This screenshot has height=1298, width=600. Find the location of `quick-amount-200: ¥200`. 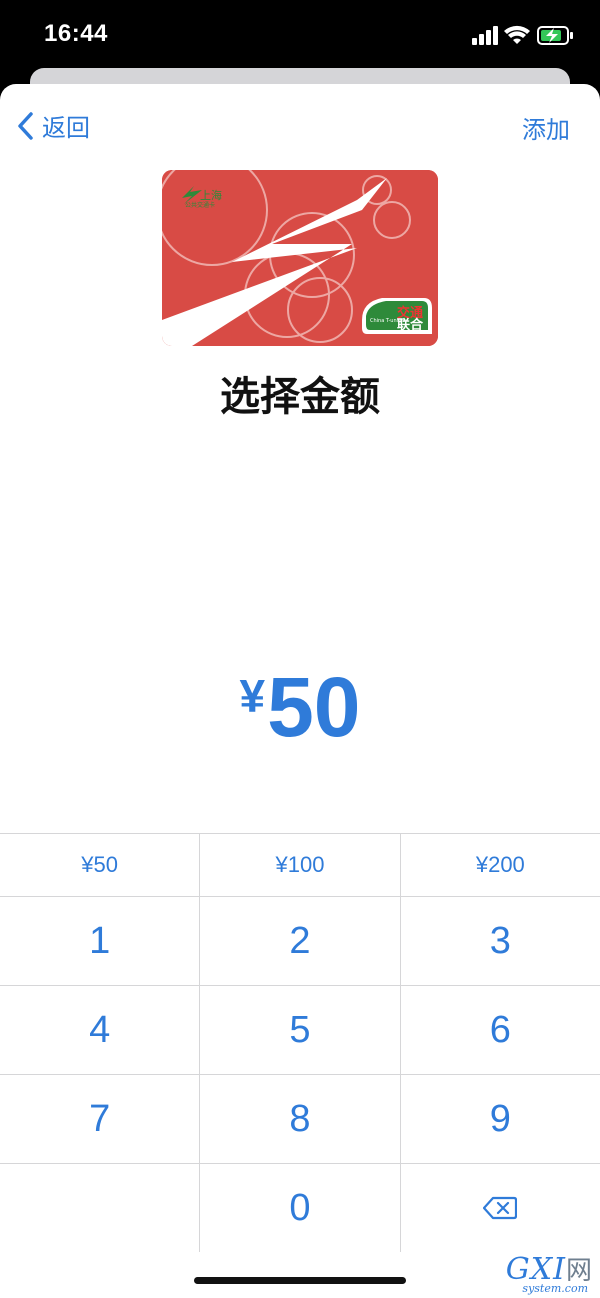

quick-amount-200: ¥200 is located at coordinates (499, 865).